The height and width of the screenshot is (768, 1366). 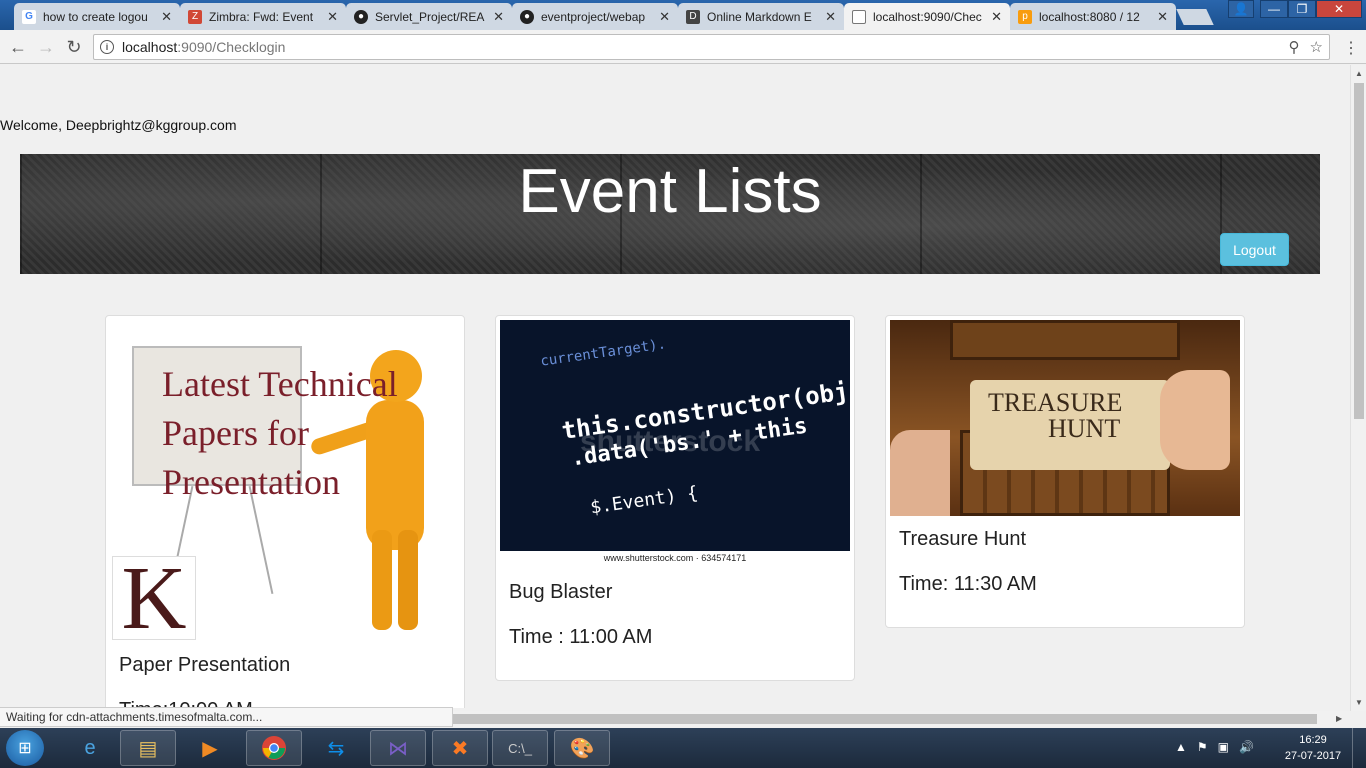 What do you see at coordinates (263, 16) in the screenshot?
I see `tab-2: Z Zimbra: Fwd: Event ✕` at bounding box center [263, 16].